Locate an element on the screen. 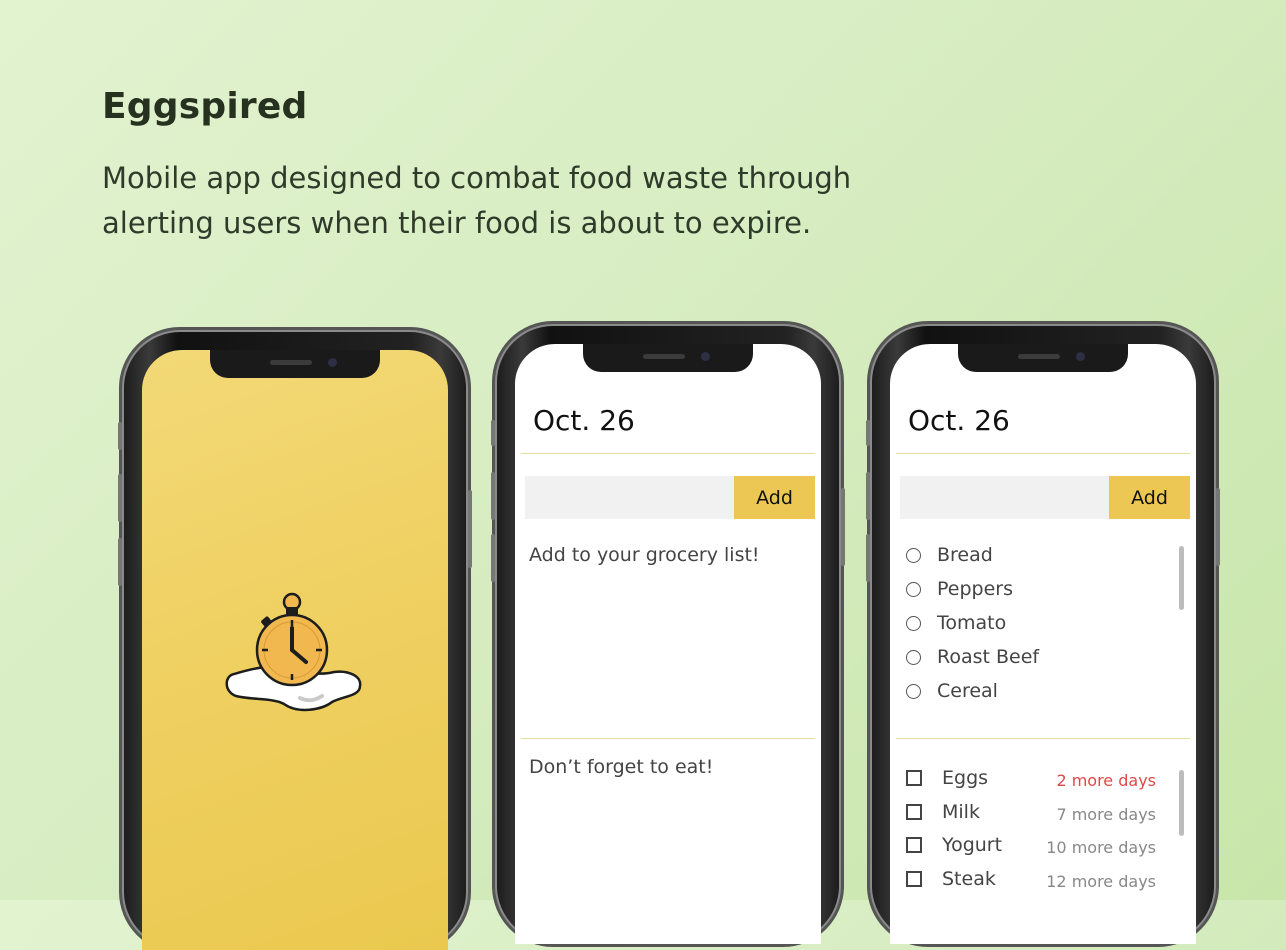 The height and width of the screenshot is (950, 1286). pantry-scrollbar is located at coordinates (1181, 803).